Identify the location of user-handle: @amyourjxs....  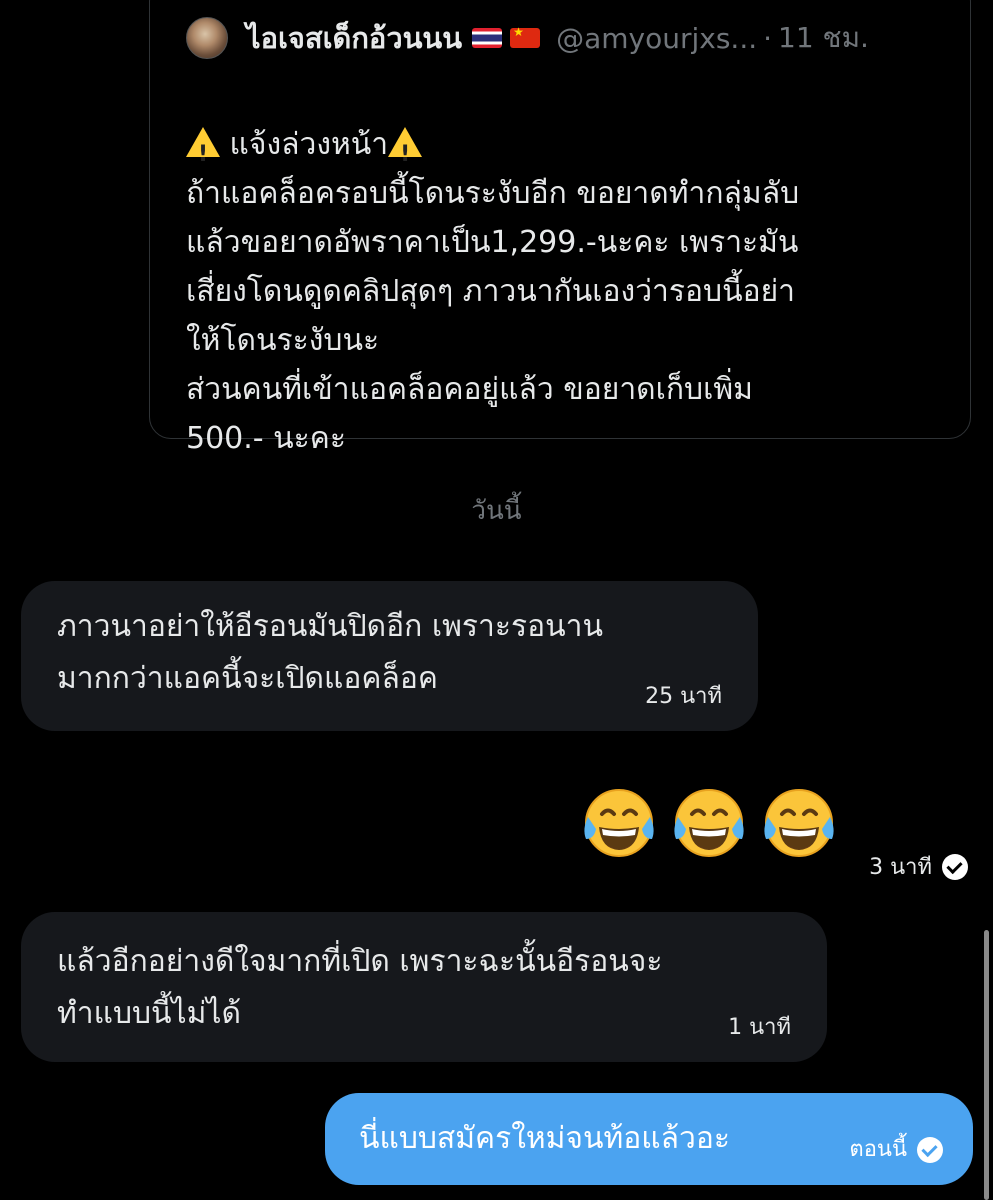
(657, 38).